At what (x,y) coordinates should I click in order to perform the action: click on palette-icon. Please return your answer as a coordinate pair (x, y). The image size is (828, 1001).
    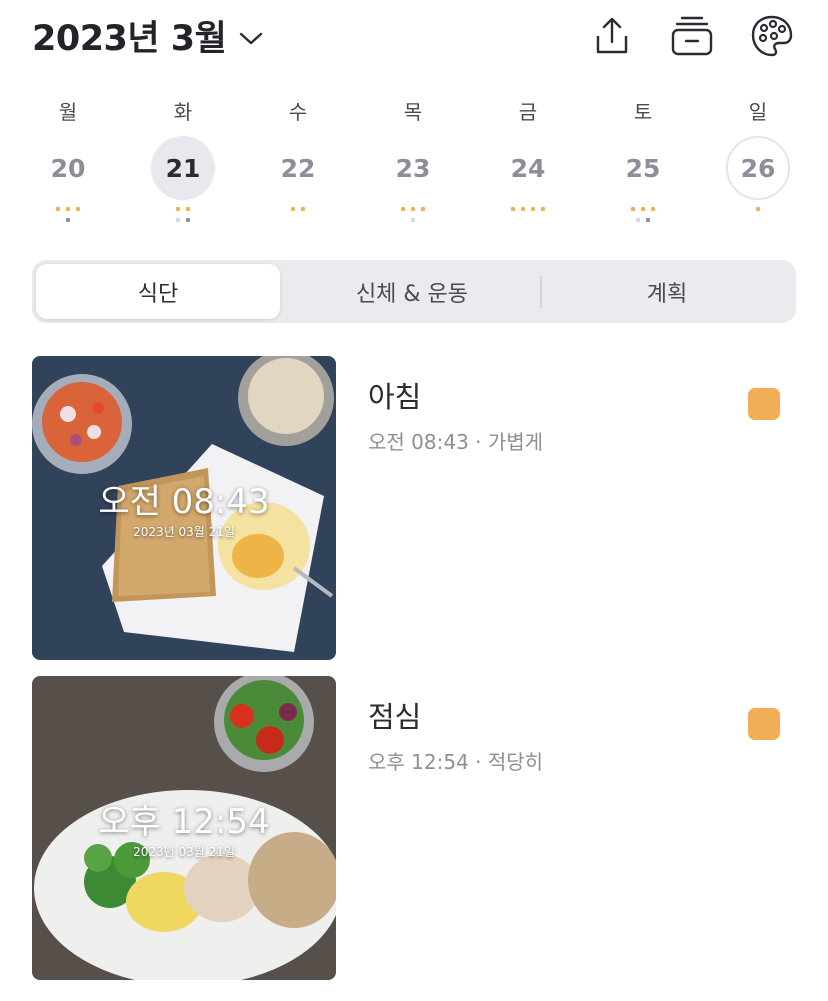
    Looking at the image, I should click on (772, 36).